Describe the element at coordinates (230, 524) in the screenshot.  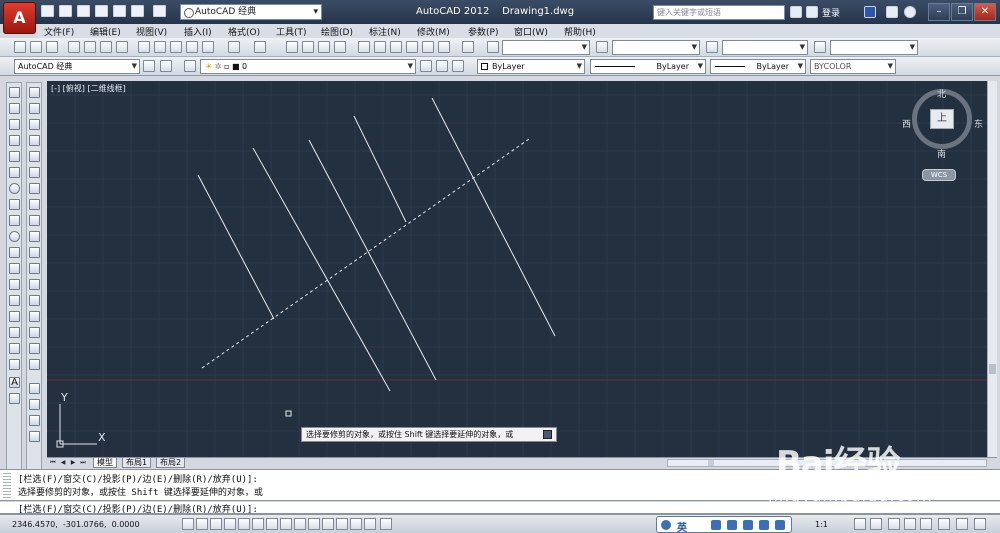
I see `ortho-mode-icon` at that location.